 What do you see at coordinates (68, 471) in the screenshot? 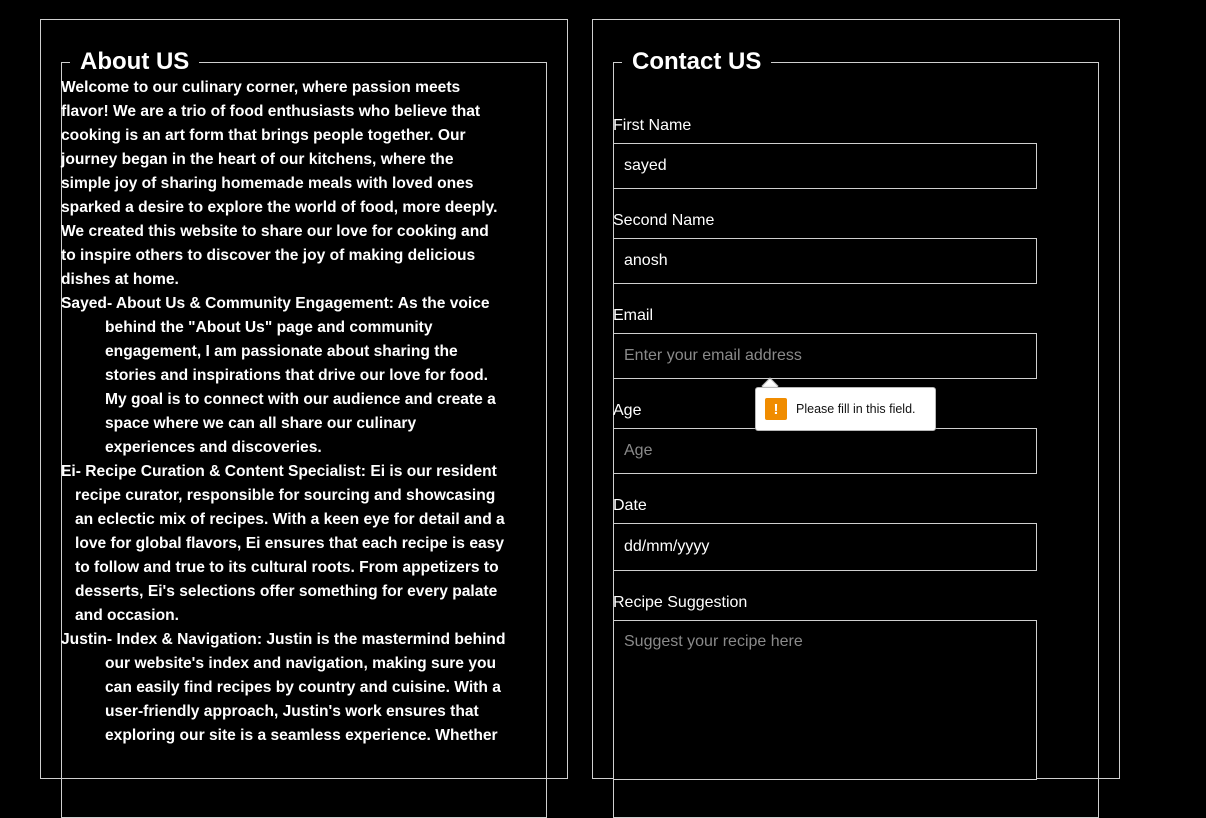
I see `member-name: Ei` at bounding box center [68, 471].